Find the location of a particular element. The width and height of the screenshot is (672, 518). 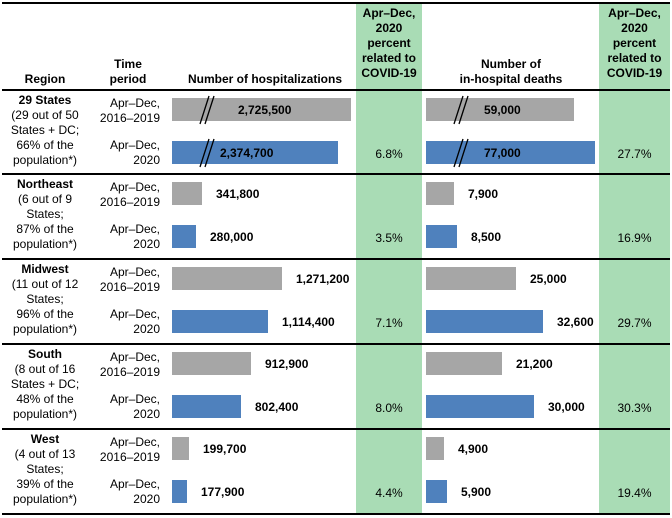

region-description: (4 out of 13 is located at coordinates (45, 454).